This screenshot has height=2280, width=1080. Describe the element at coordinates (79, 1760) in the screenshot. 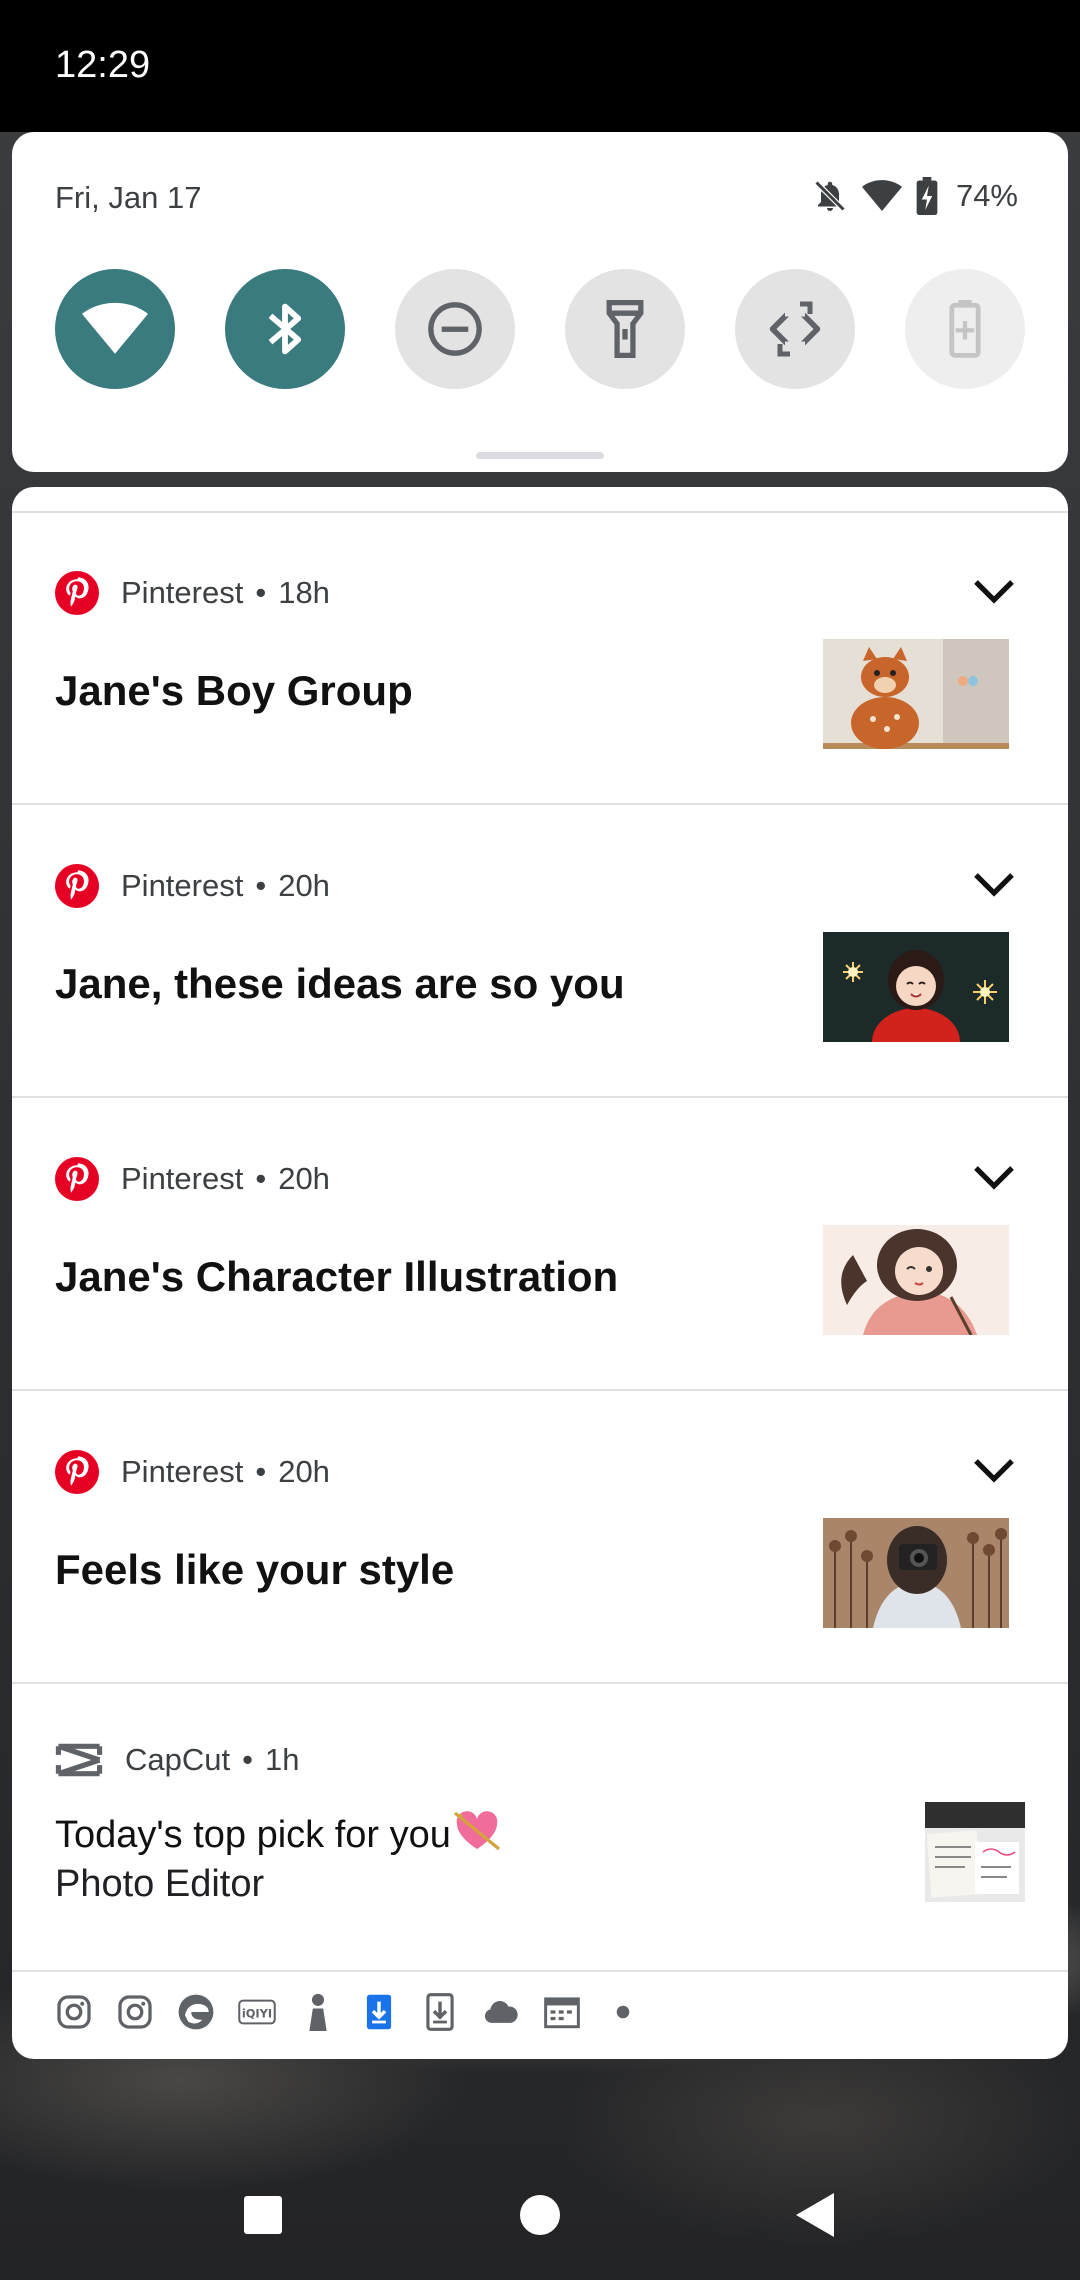

I see `capcut-icon` at that location.